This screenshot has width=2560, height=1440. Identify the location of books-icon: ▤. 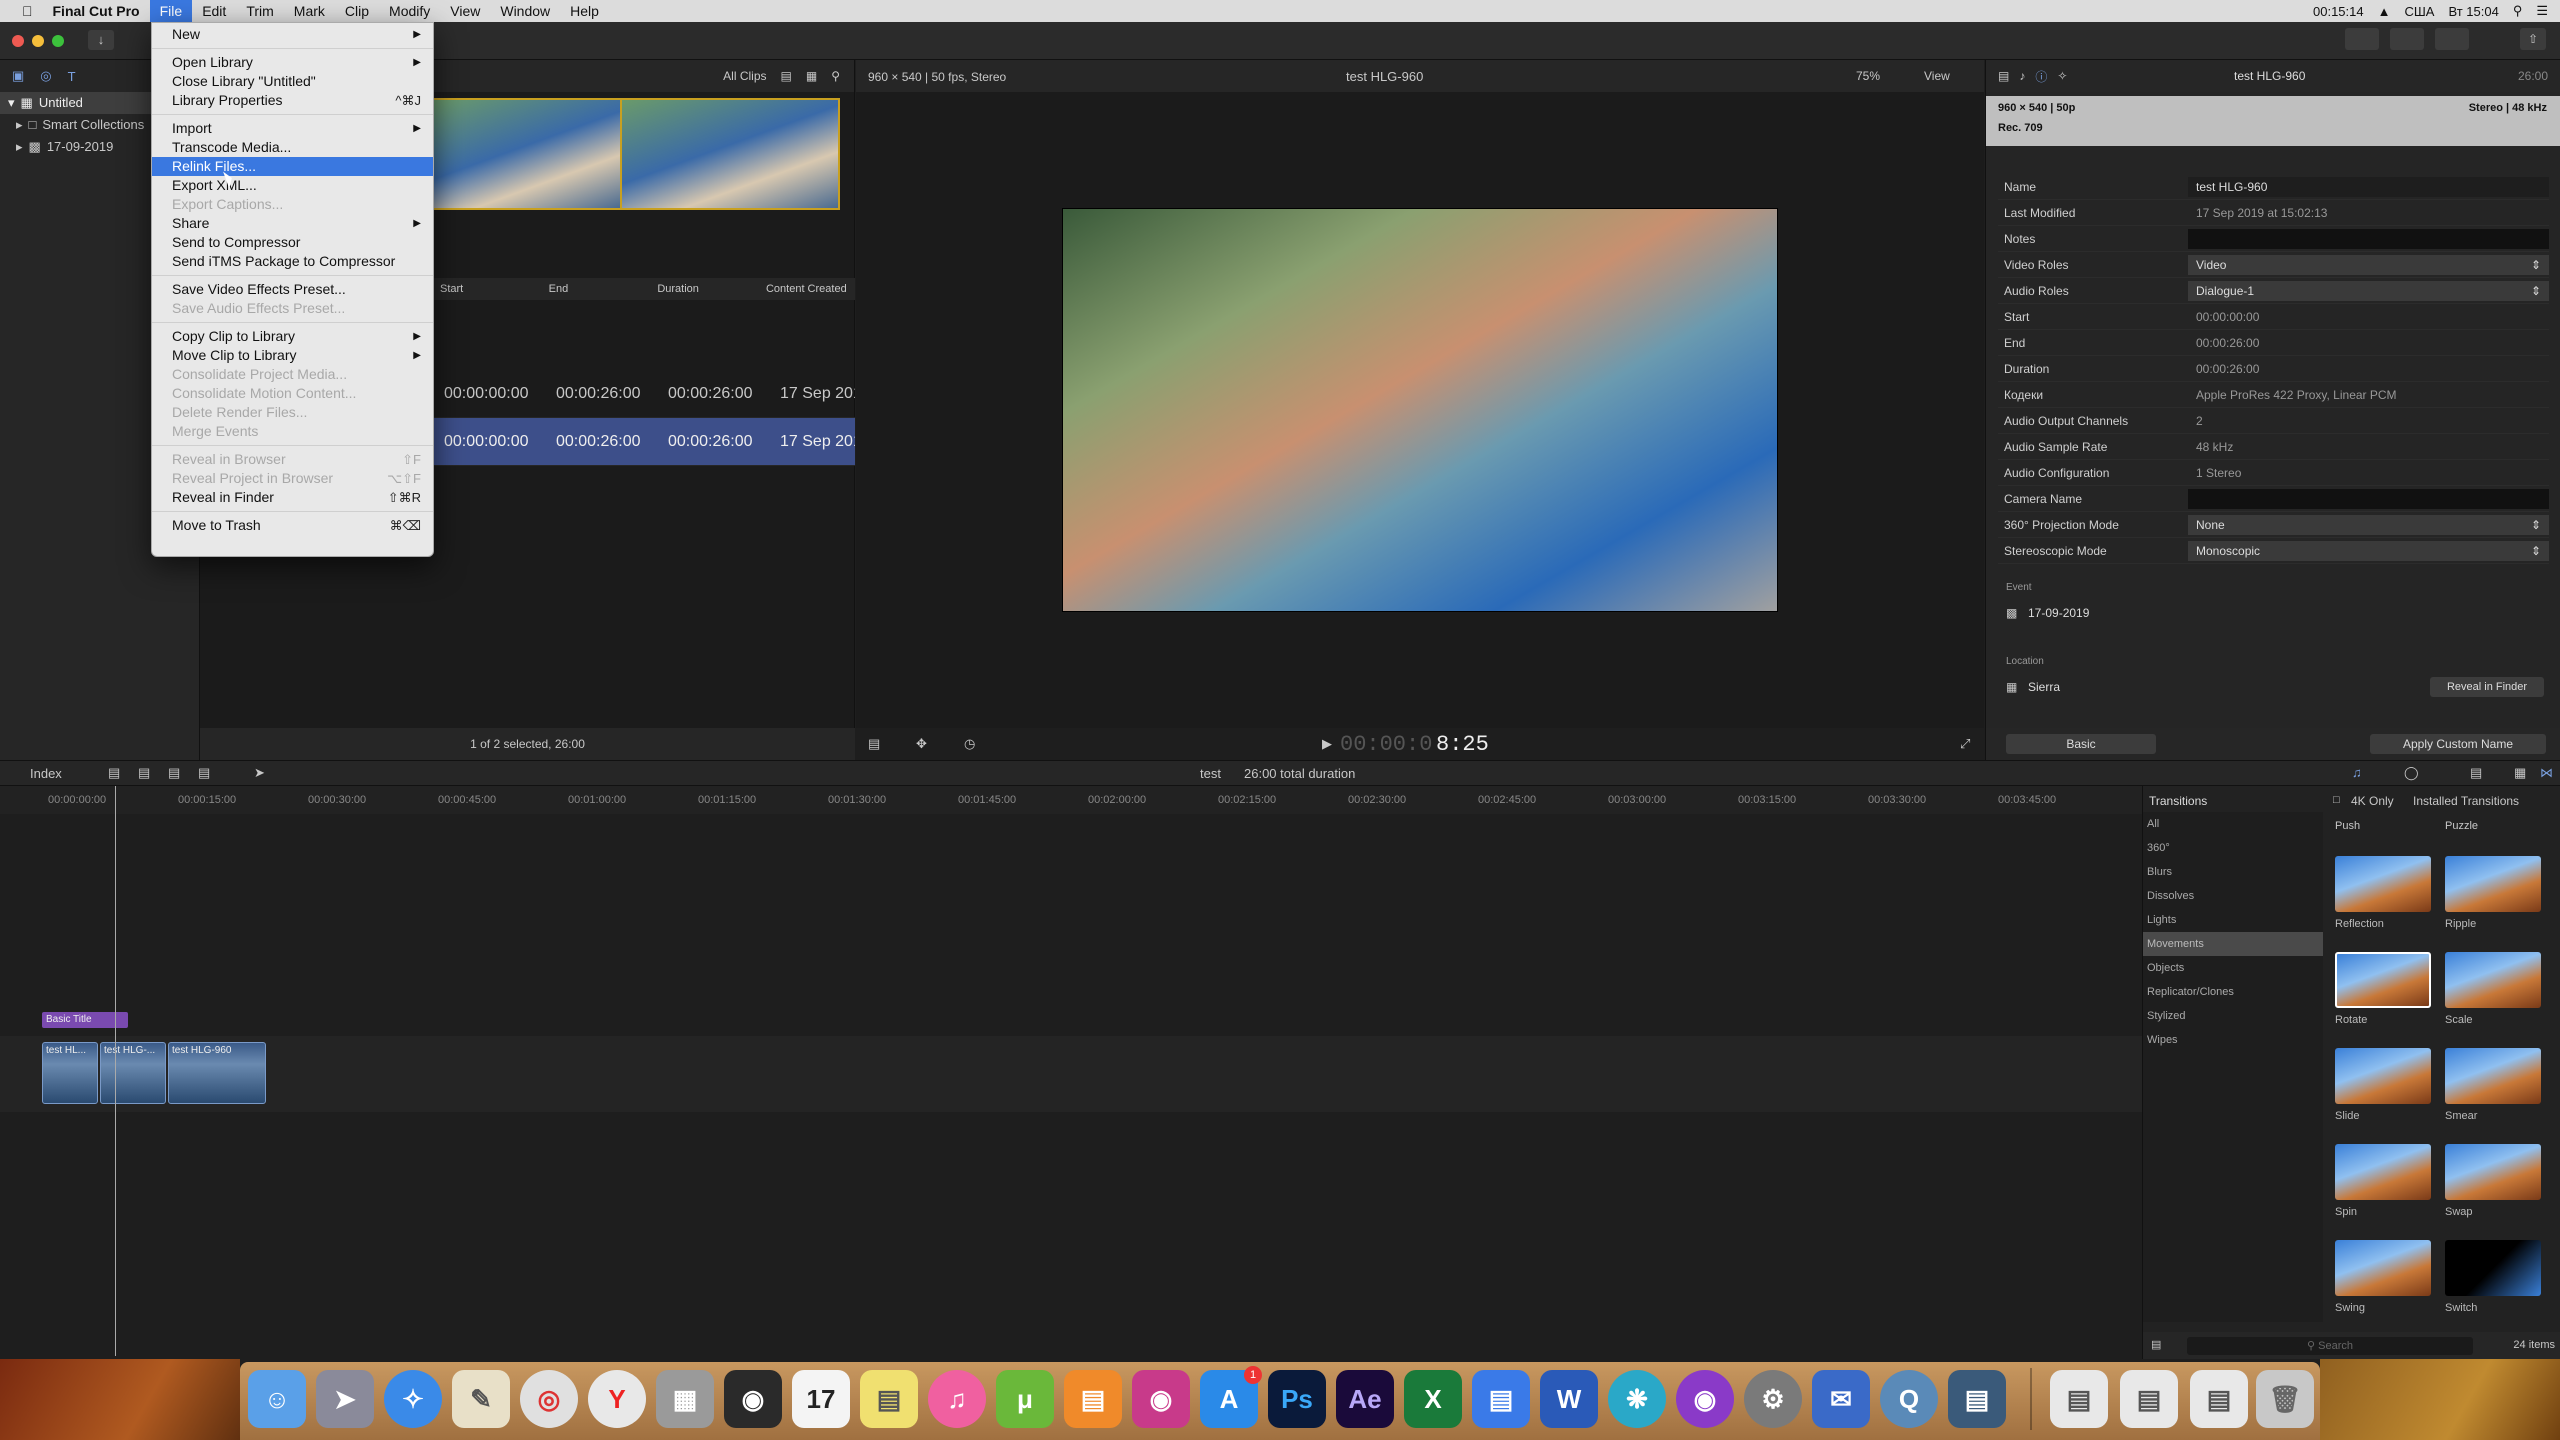
(1093, 1399).